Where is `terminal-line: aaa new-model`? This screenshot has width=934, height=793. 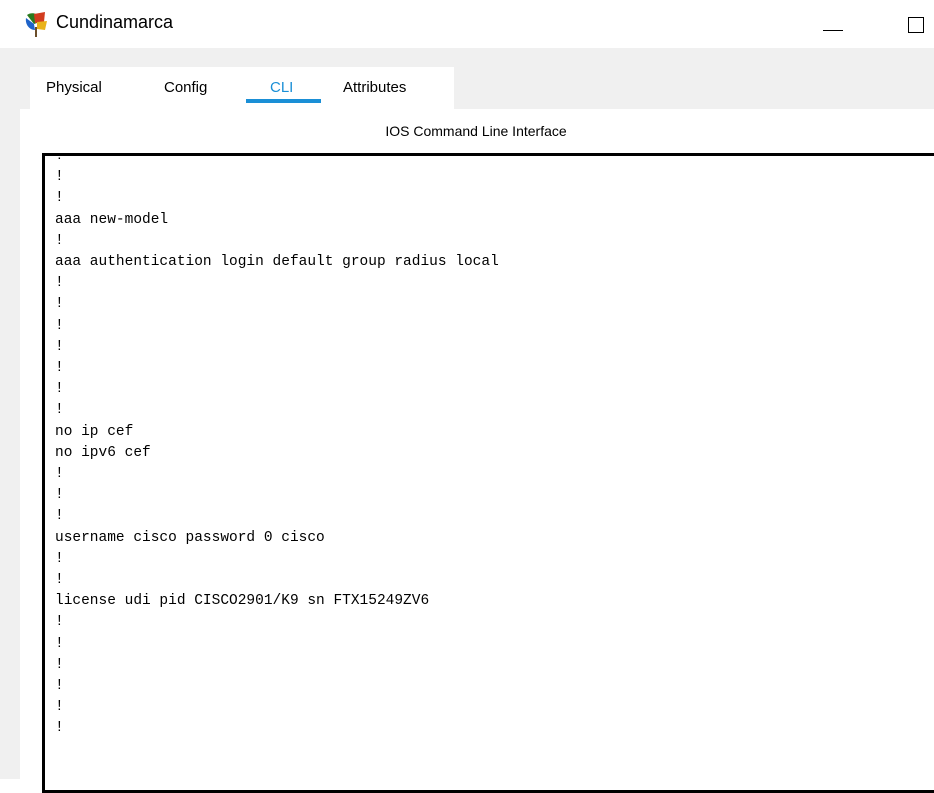 terminal-line: aaa new-model is located at coordinates (112, 219).